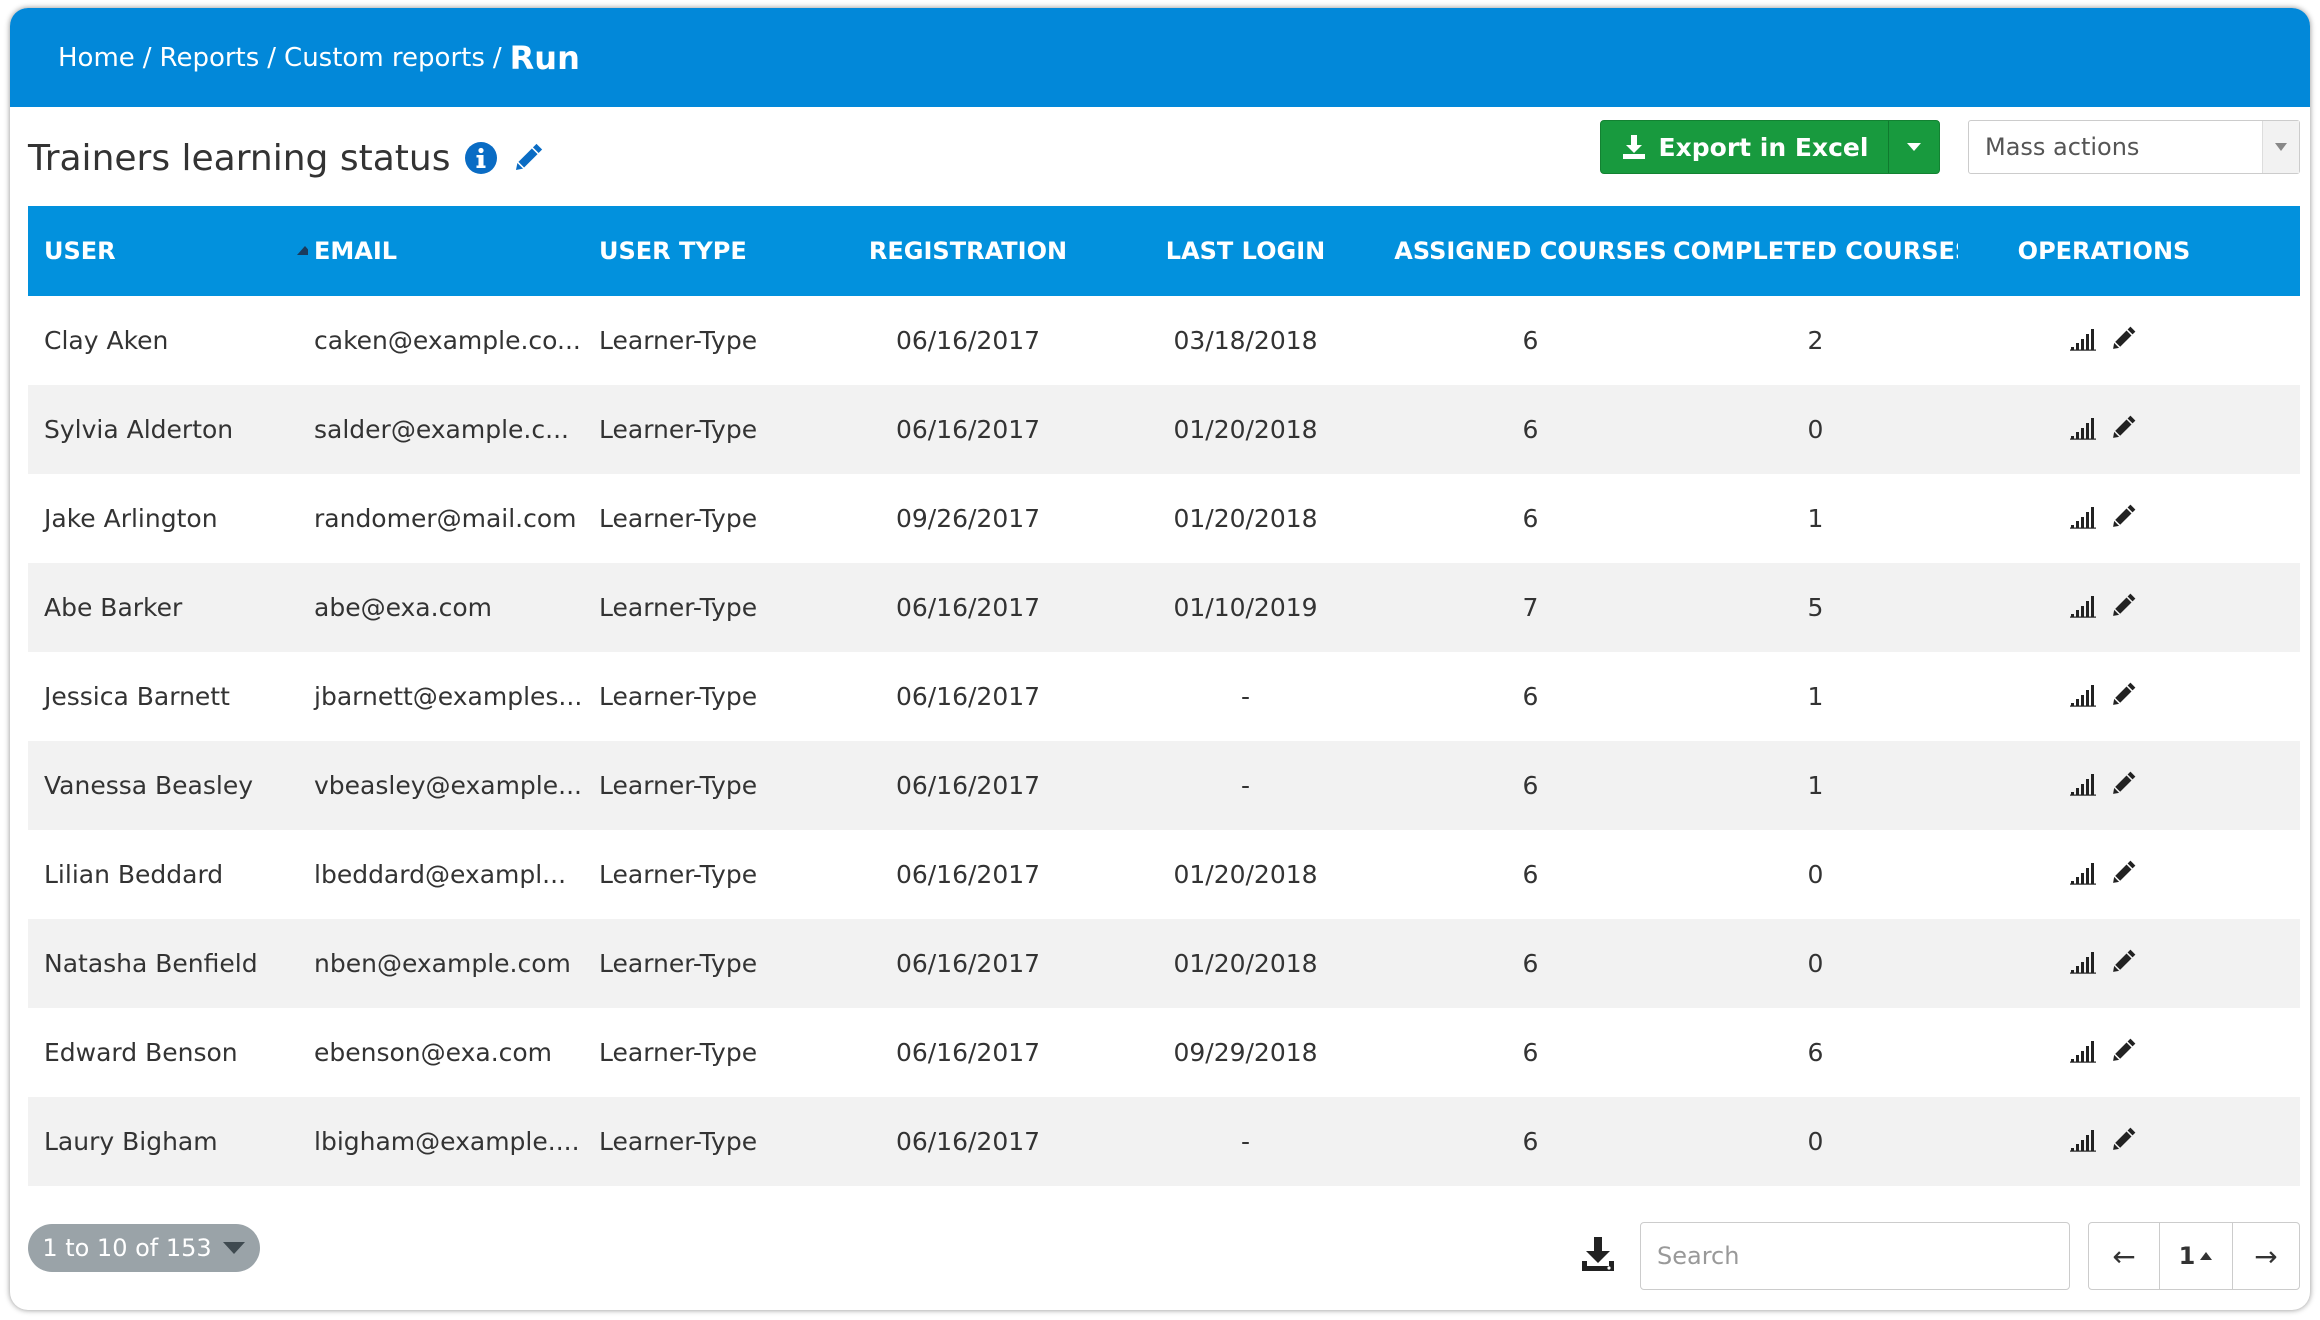 The height and width of the screenshot is (1320, 2320). I want to click on cell-email: abe@exa.com, so click(403, 607).